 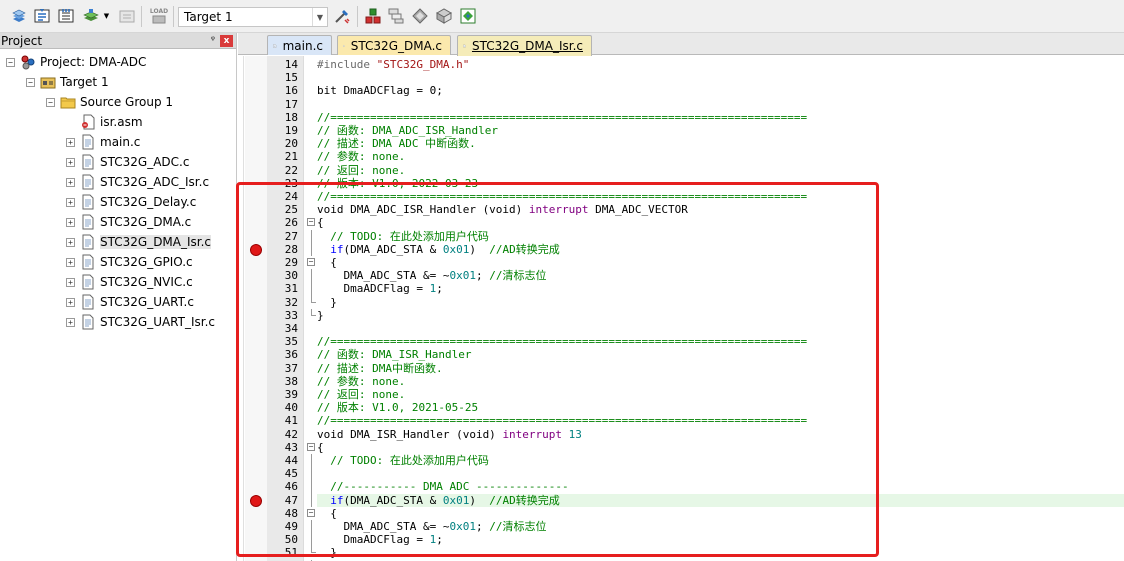 I want to click on tree-item: isr.asm, so click(x=104, y=122).